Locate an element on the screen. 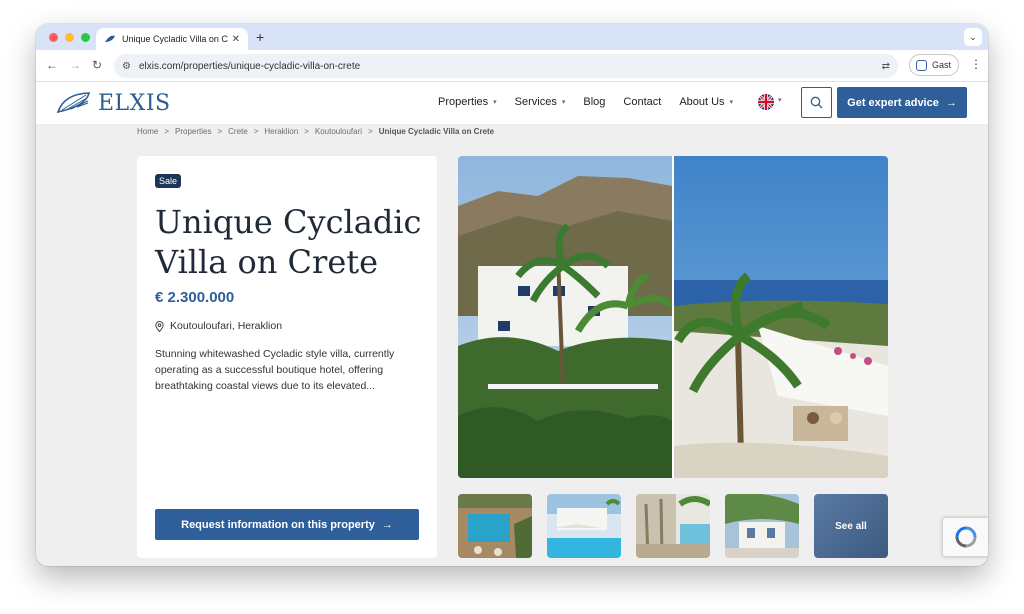  recaptcha-icon is located at coordinates (965, 537).